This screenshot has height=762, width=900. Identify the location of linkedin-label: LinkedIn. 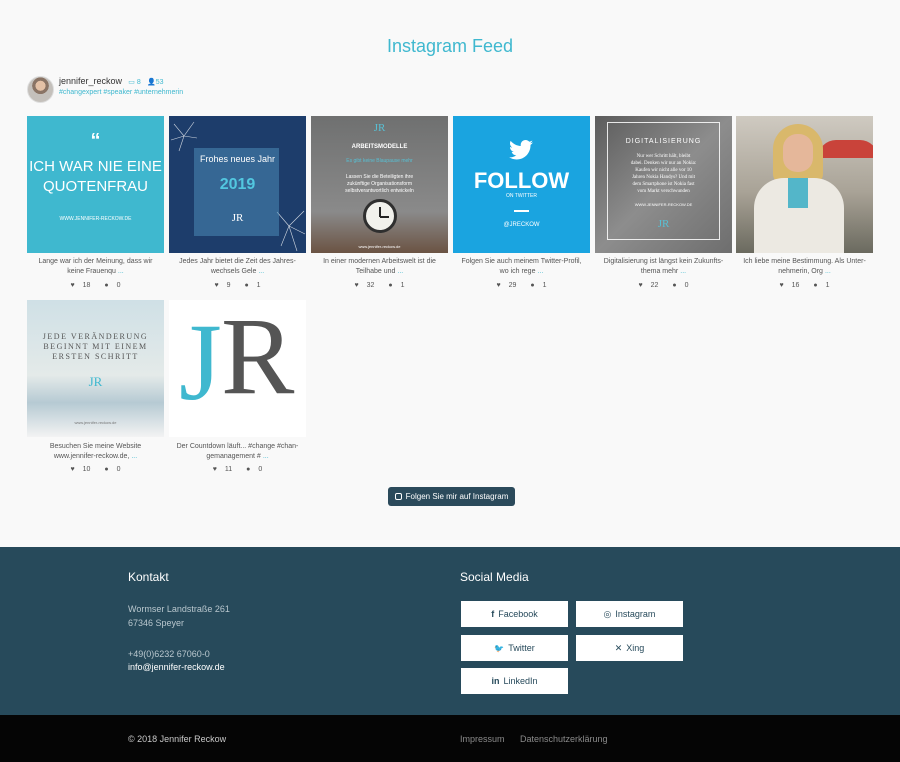
(520, 681).